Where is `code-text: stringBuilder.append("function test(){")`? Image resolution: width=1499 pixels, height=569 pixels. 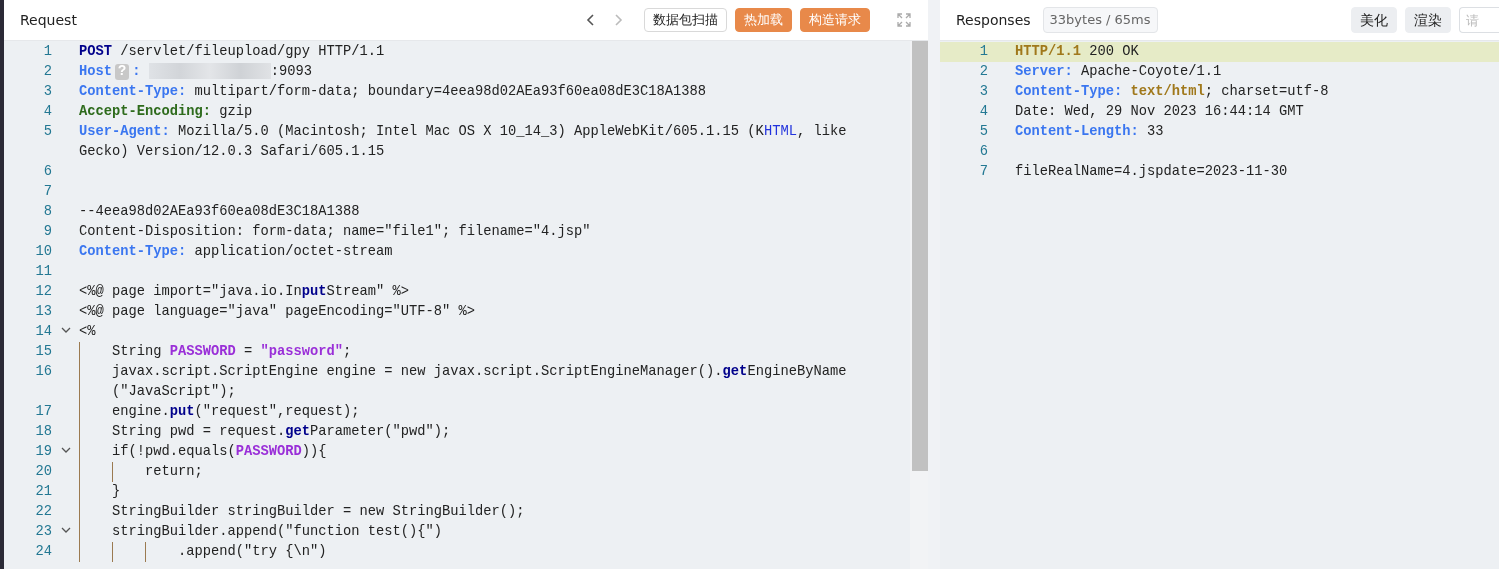 code-text: stringBuilder.append("function test(){") is located at coordinates (277, 531).